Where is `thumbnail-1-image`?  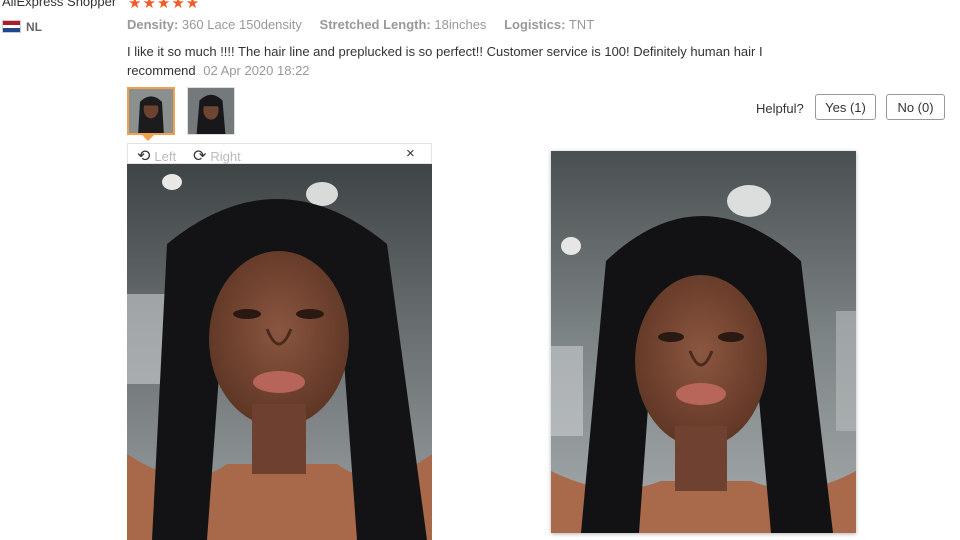 thumbnail-1-image is located at coordinates (151, 111).